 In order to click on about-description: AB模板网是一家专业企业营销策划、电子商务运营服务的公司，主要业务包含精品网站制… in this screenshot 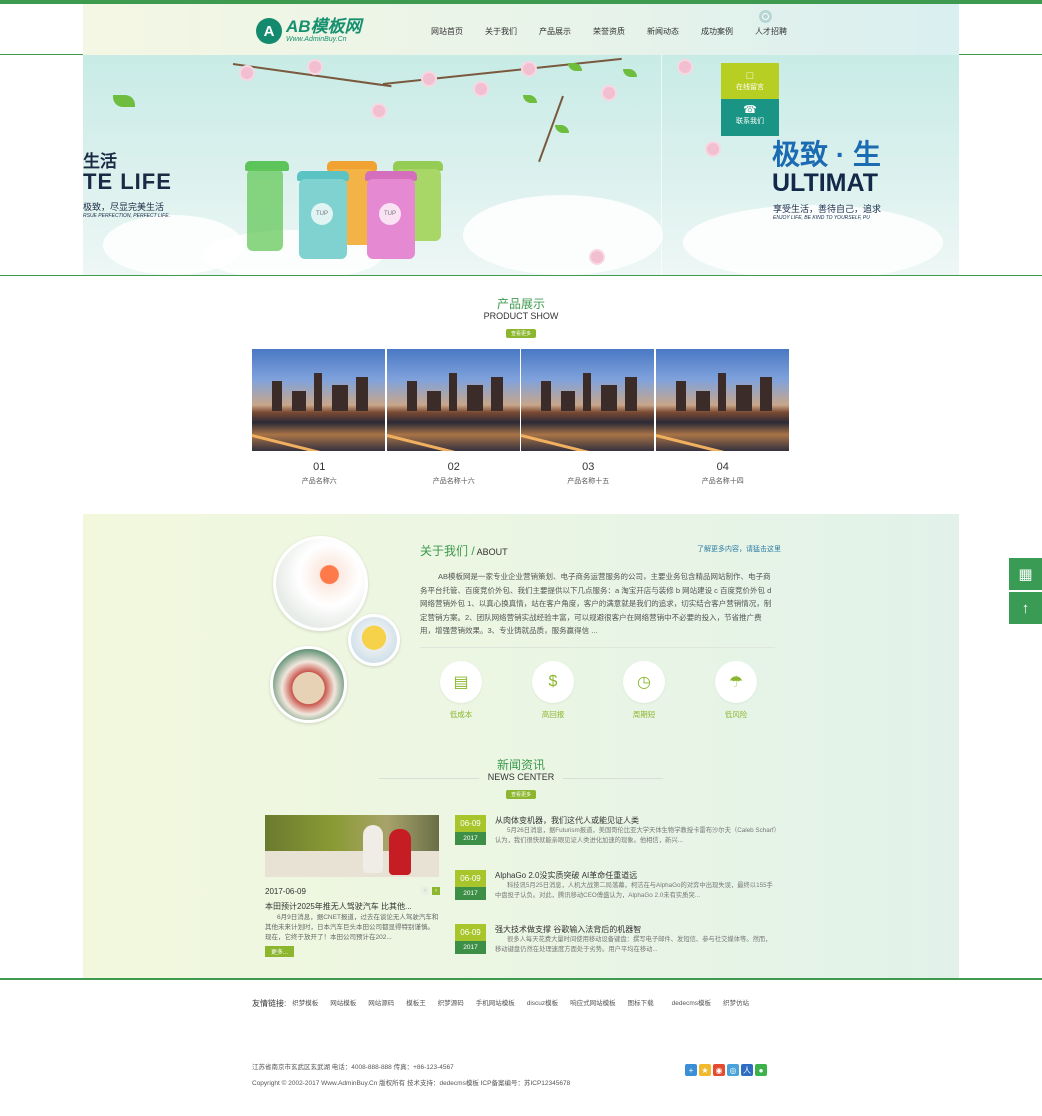, I will do `click(596, 603)`.